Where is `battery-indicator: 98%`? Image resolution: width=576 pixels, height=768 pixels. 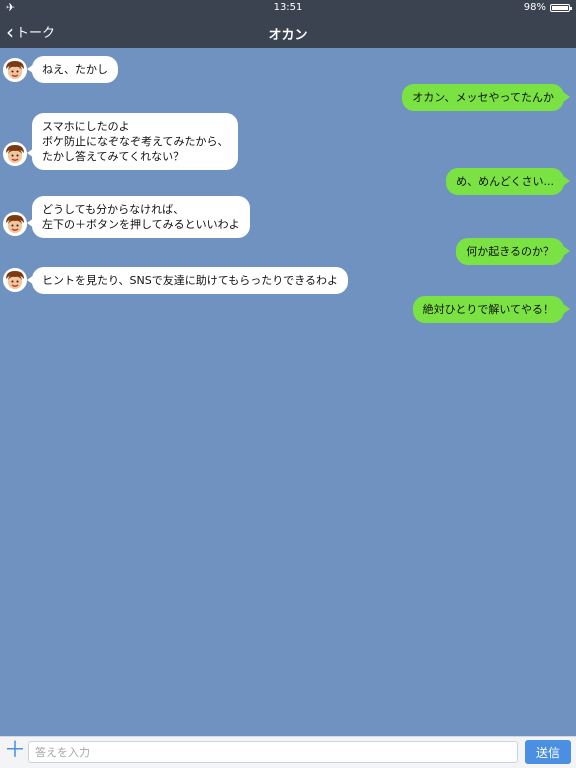 battery-indicator: 98% is located at coordinates (547, 7).